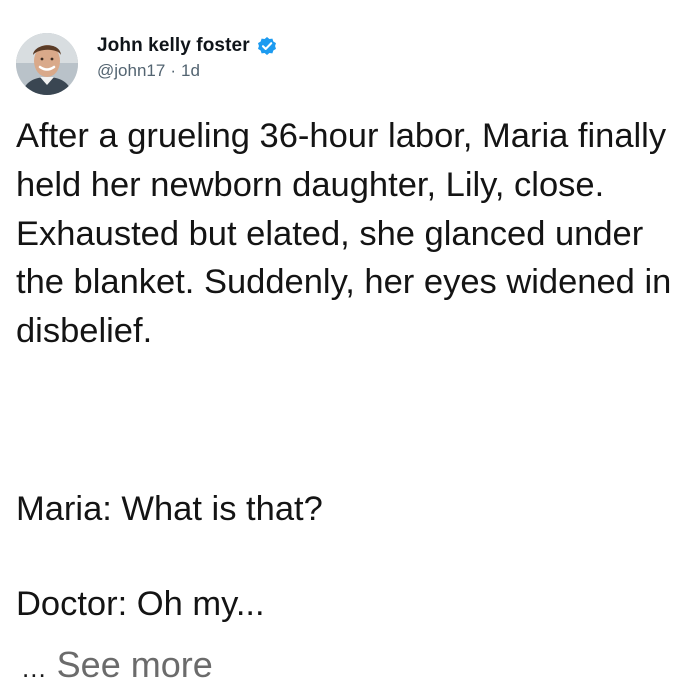  What do you see at coordinates (169, 509) in the screenshot?
I see `tweet-dialogue-line-1: Maria: What is that?` at bounding box center [169, 509].